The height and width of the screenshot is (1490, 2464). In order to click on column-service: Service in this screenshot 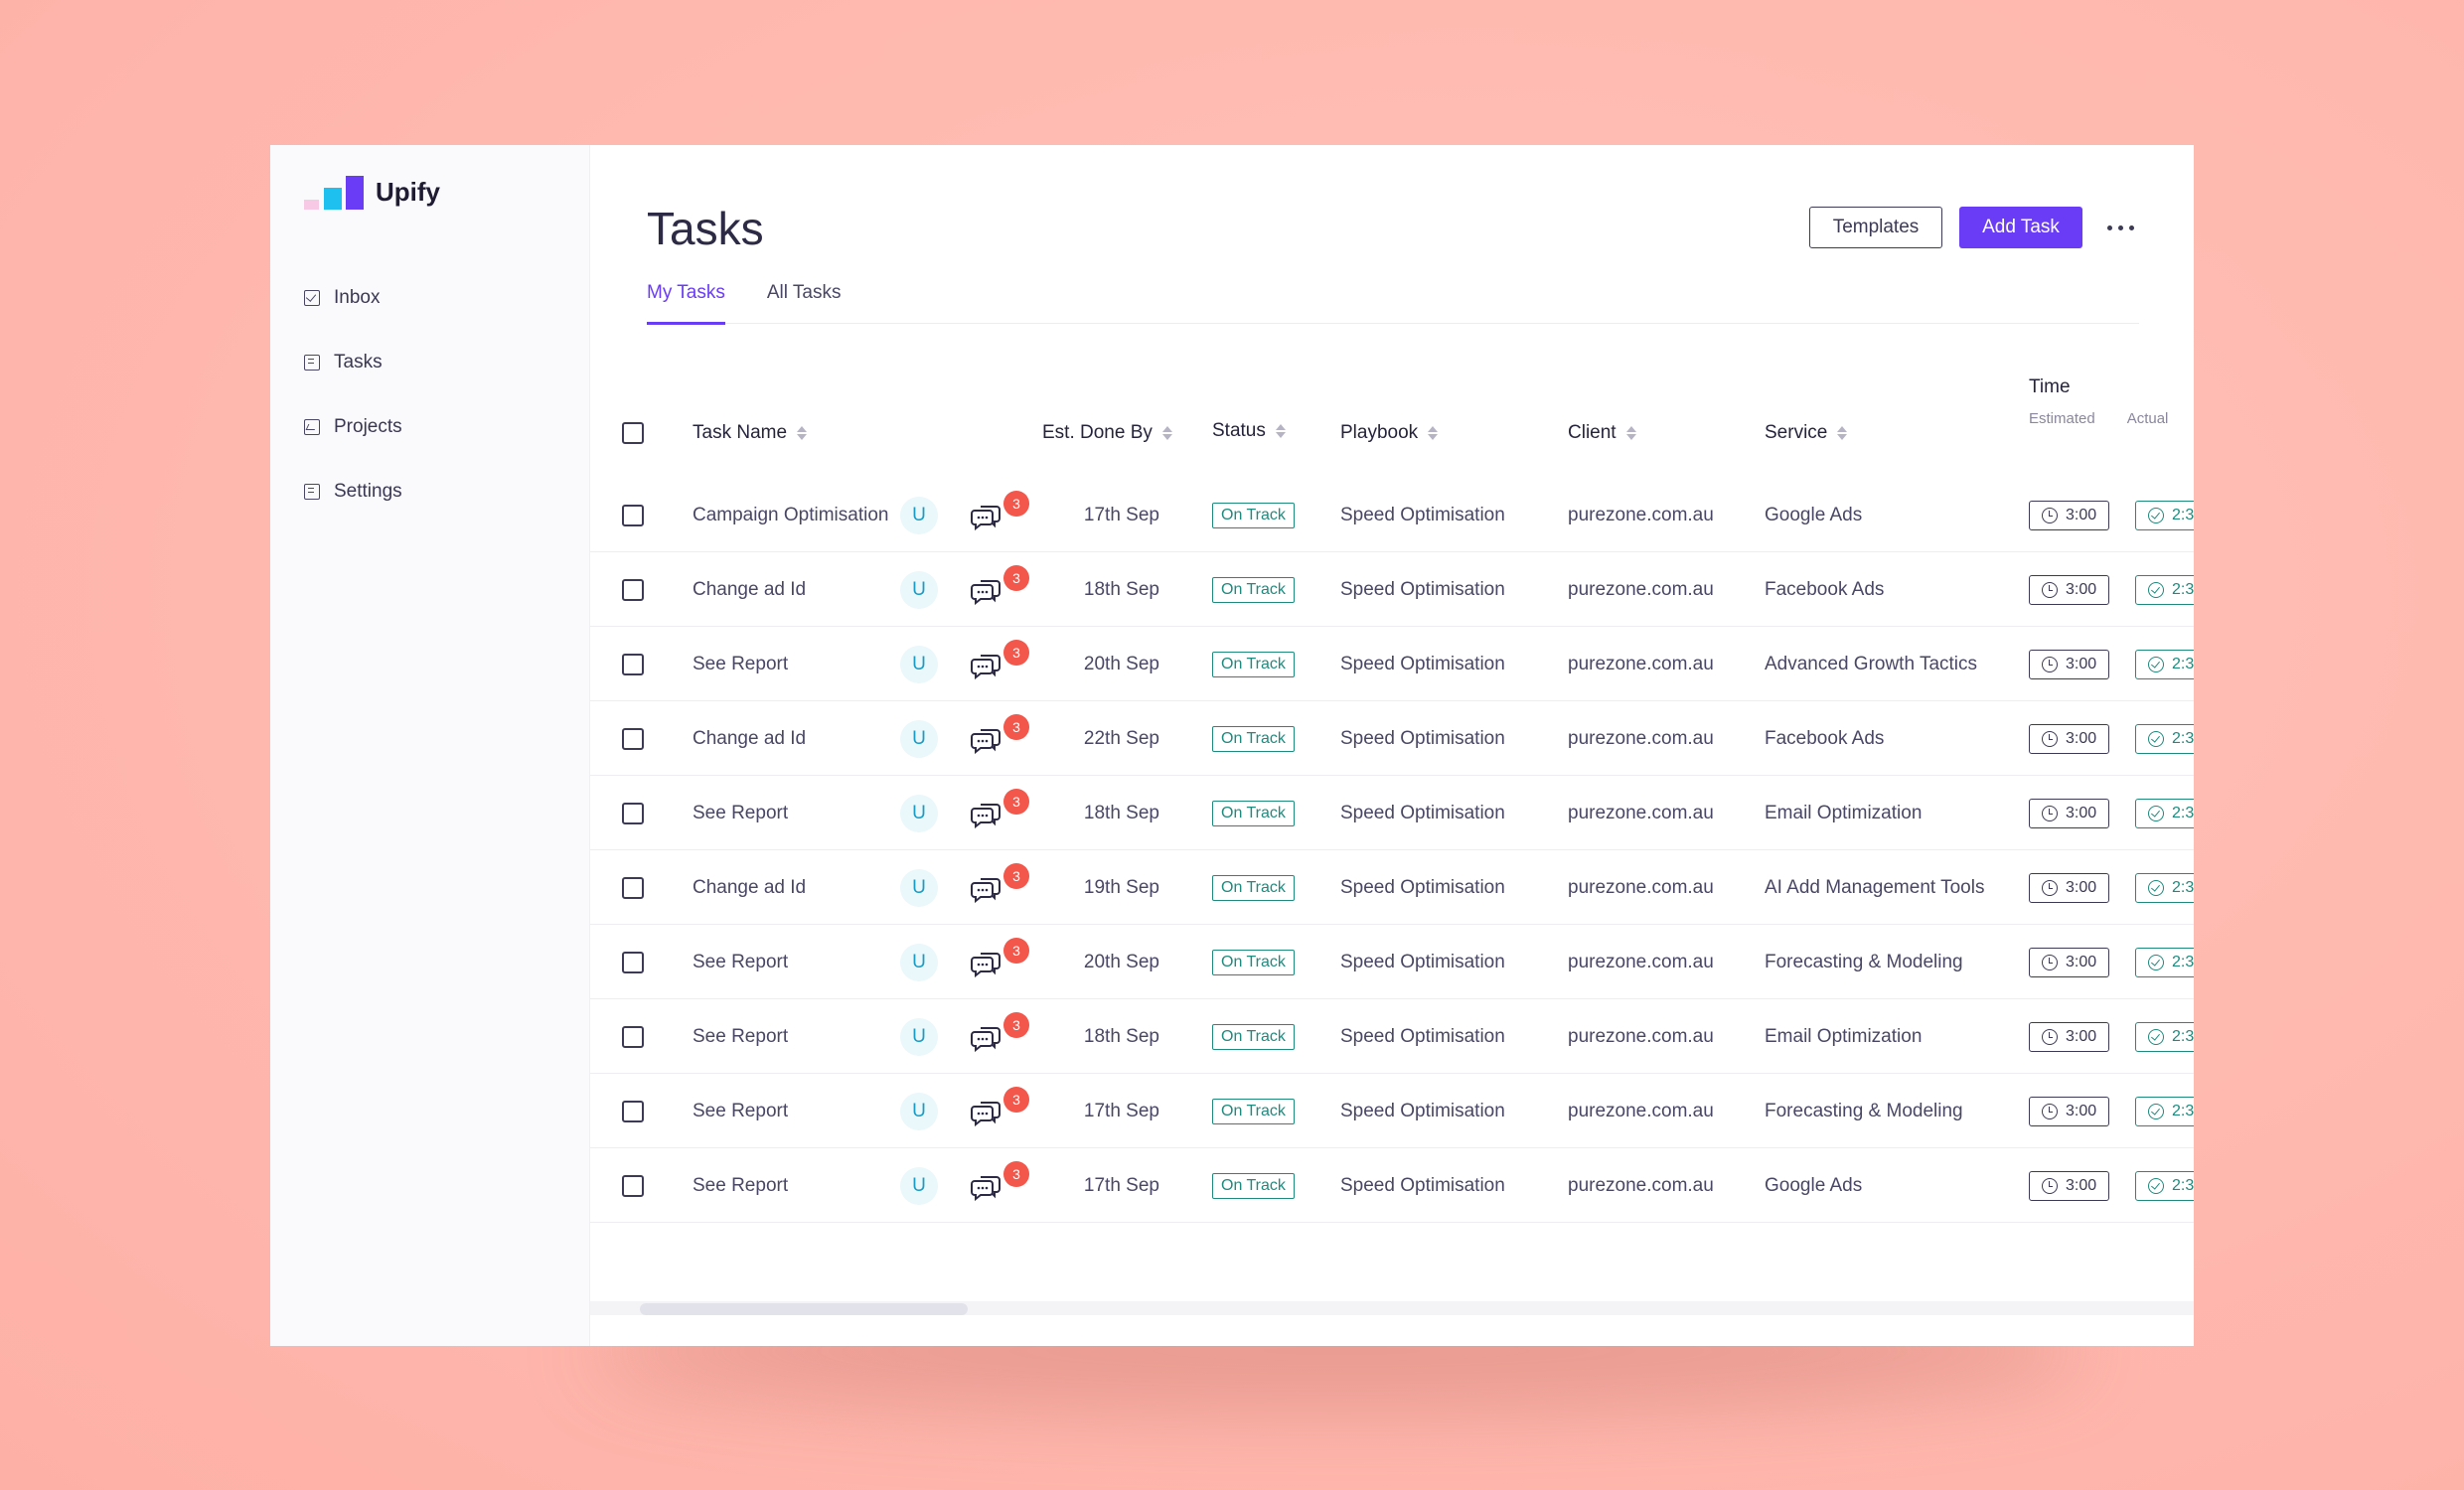, I will do `click(1807, 418)`.